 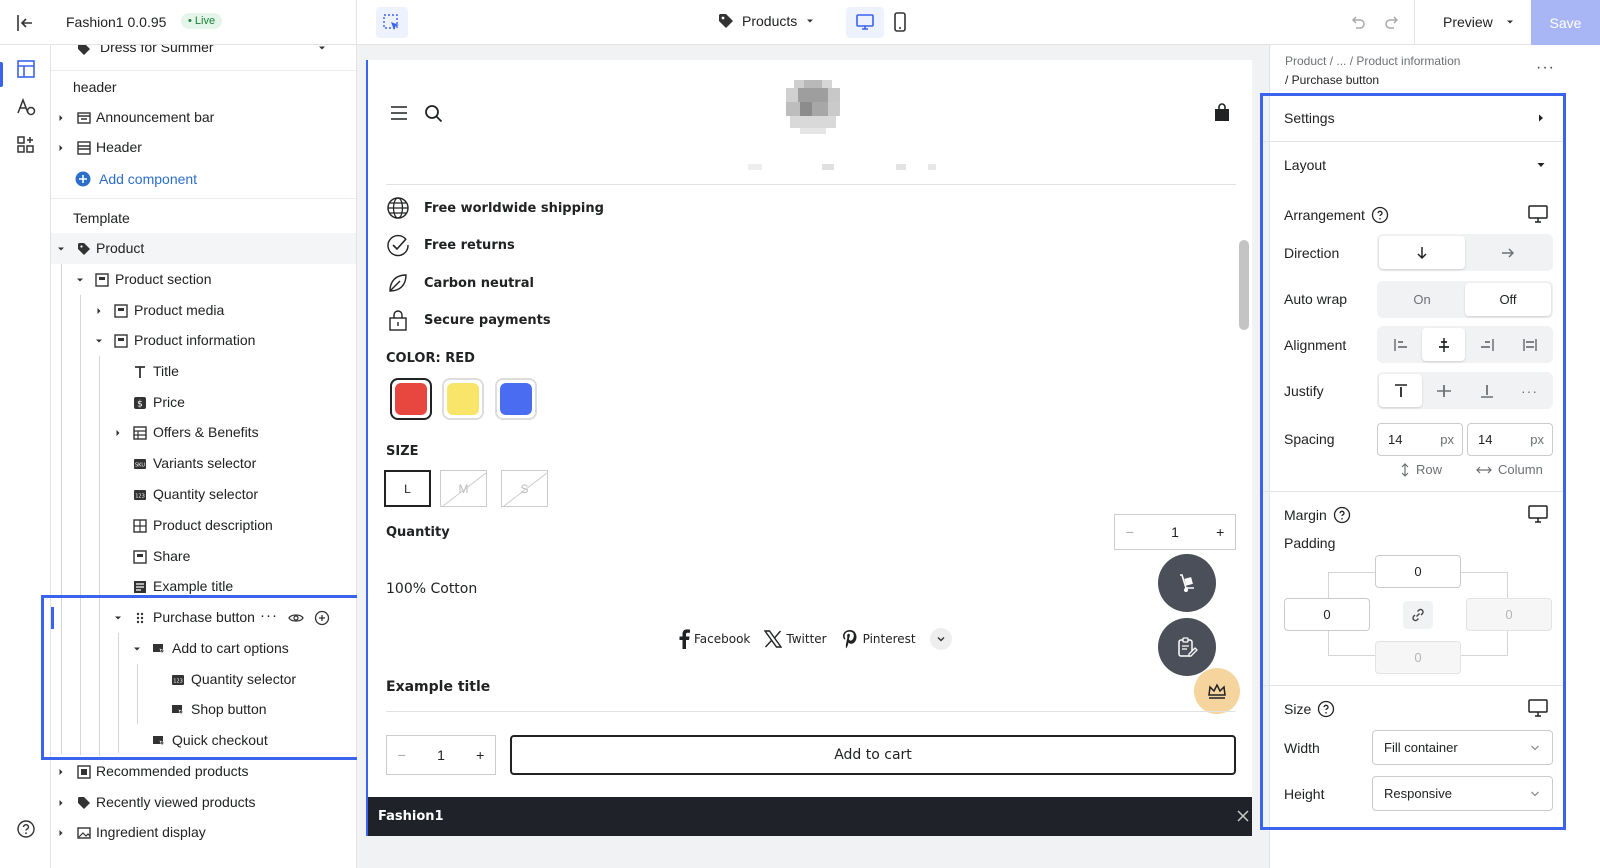 I want to click on preview-button: Preview, so click(x=1479, y=22).